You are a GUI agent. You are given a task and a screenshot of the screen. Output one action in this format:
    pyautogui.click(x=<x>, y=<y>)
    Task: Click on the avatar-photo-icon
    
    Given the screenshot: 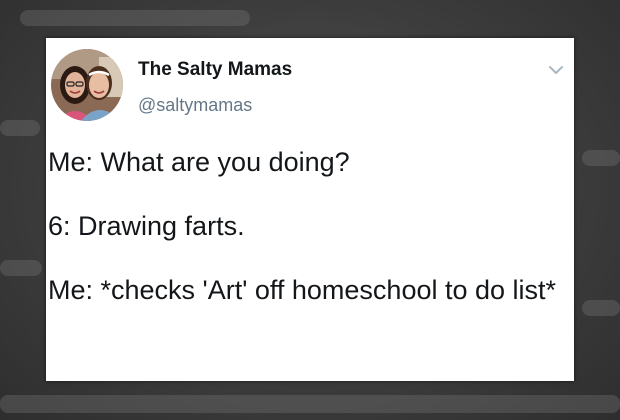 What is the action you would take?
    pyautogui.click(x=87, y=85)
    